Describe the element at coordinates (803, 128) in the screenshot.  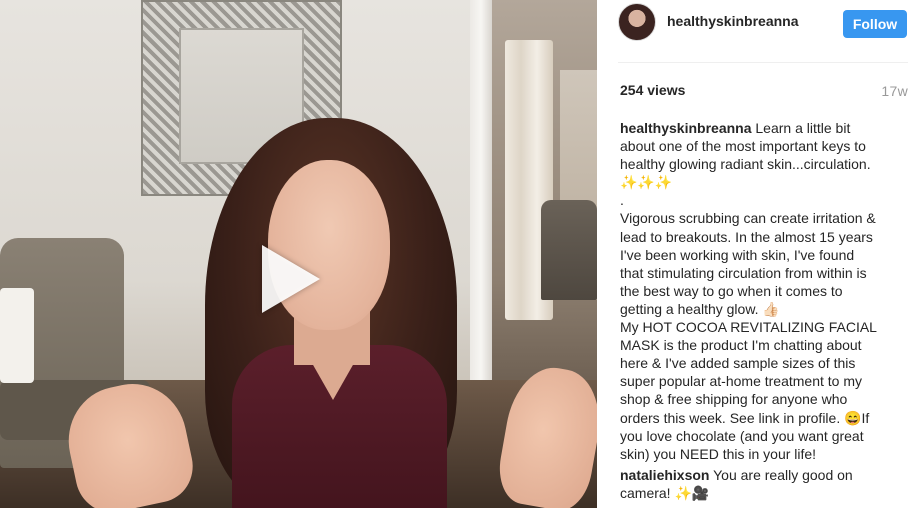
I see `caption-line: Learn a little bit` at that location.